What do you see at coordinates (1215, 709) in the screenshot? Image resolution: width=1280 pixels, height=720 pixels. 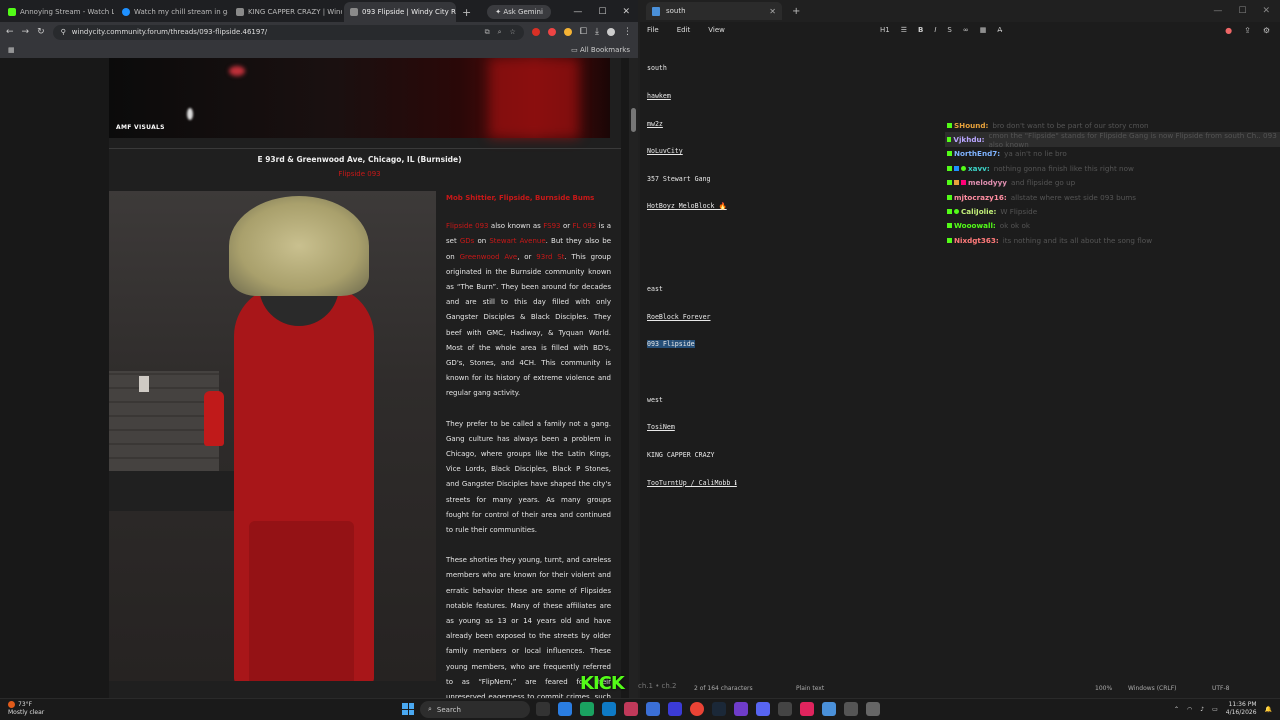 I see `battery-icon: ▭` at bounding box center [1215, 709].